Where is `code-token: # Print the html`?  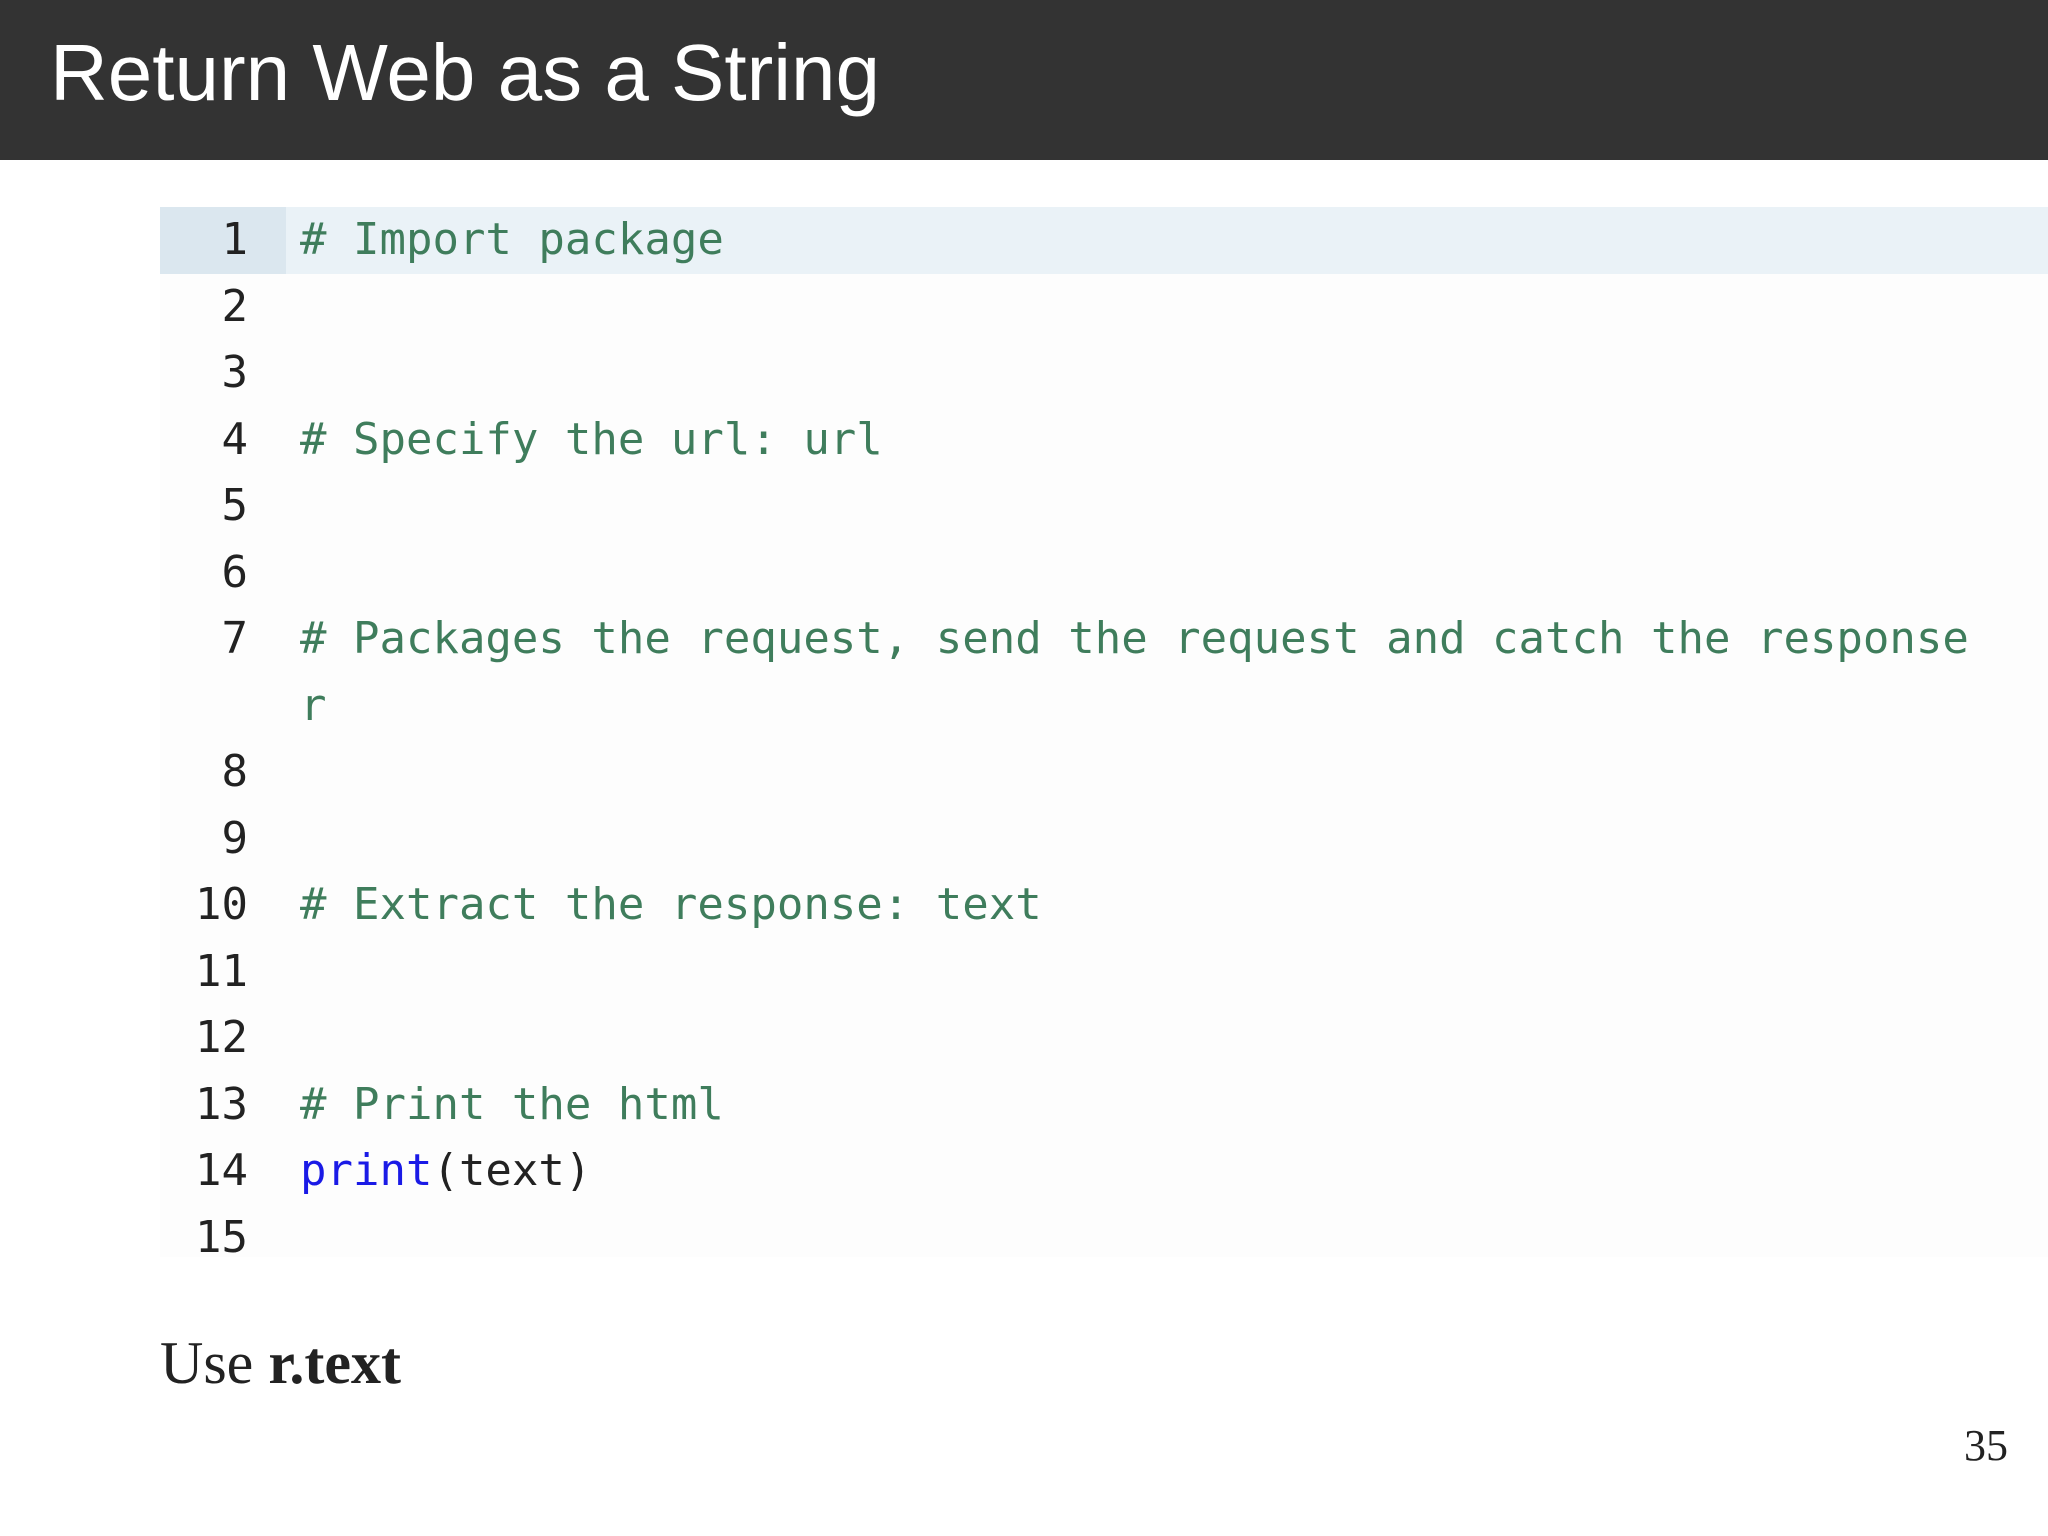 code-token: # Print the html is located at coordinates (512, 1104).